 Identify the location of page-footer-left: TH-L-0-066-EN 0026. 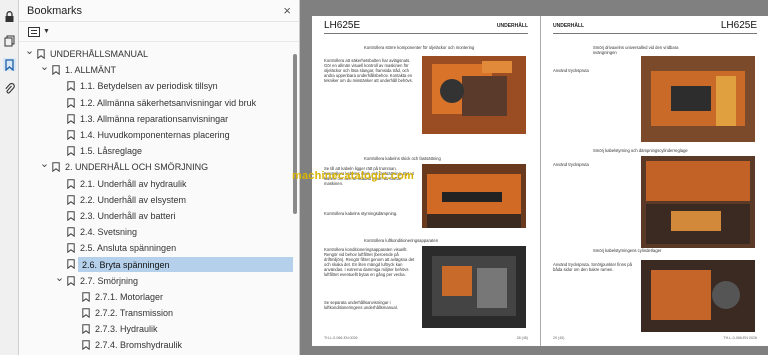
(341, 338).